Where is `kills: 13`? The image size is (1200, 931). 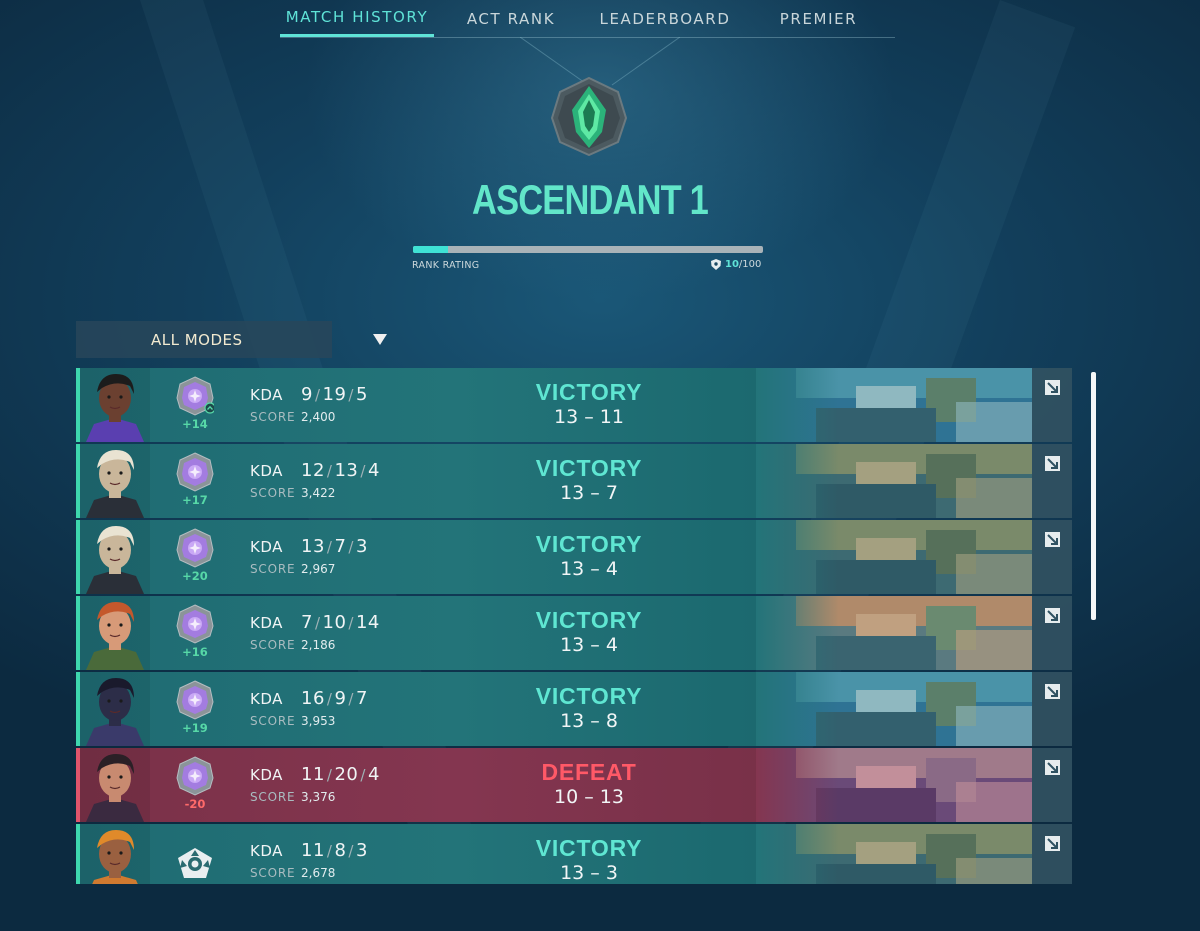 kills: 13 is located at coordinates (313, 546).